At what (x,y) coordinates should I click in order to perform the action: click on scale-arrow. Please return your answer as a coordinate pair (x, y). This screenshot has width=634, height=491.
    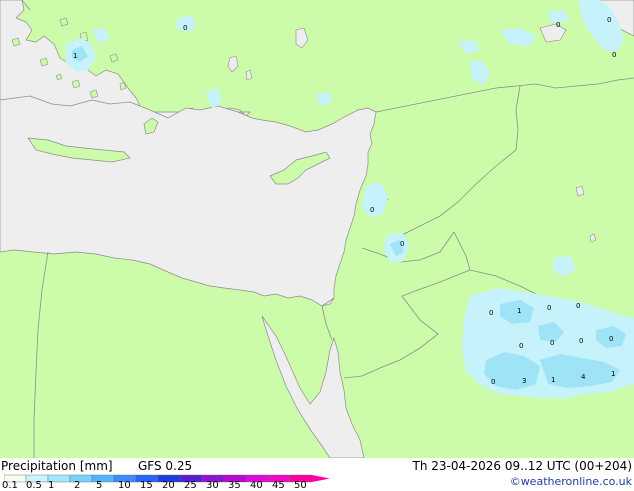
    Looking at the image, I should click on (321, 478).